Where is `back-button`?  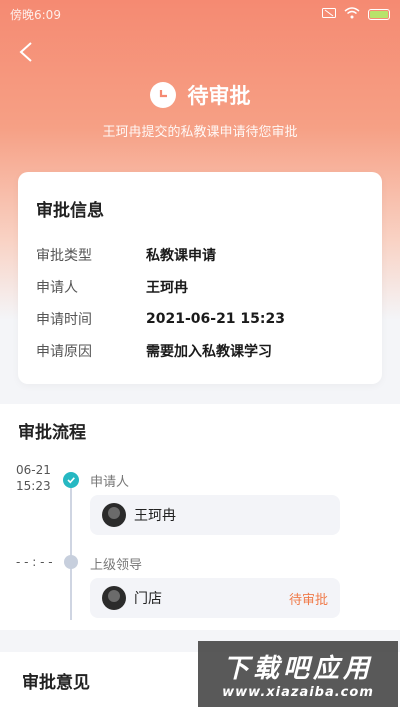 back-button is located at coordinates (26, 52).